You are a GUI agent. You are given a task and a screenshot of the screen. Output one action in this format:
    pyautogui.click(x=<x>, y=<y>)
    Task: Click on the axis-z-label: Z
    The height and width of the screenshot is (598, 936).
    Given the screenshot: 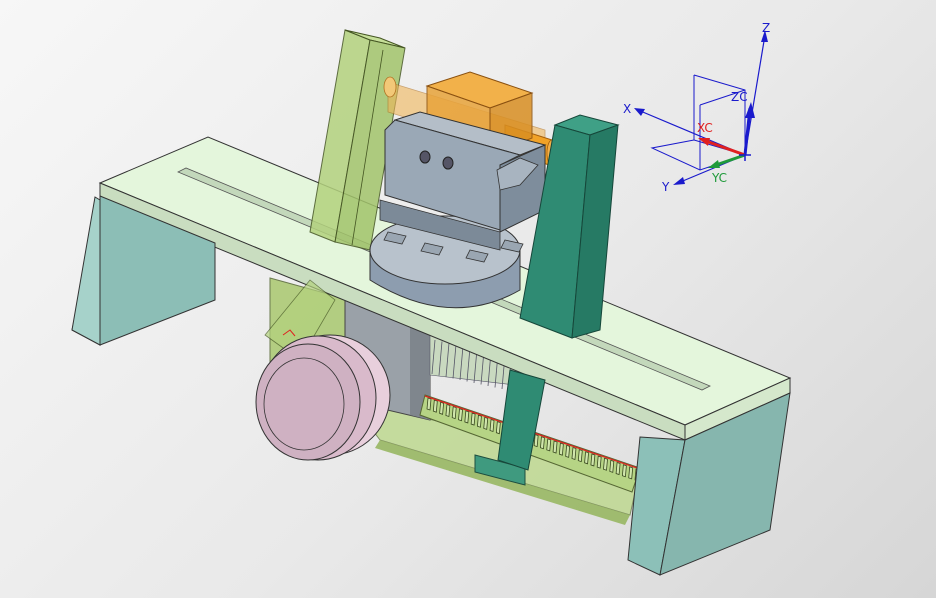 What is the action you would take?
    pyautogui.click(x=766, y=28)
    